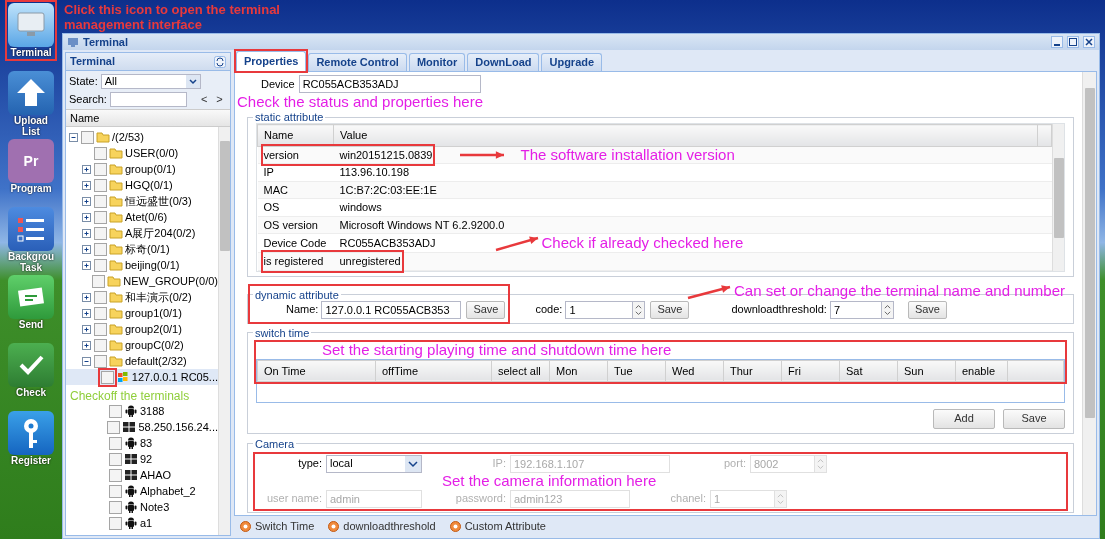  I want to click on tree-row: /(2/53), so click(142, 137).